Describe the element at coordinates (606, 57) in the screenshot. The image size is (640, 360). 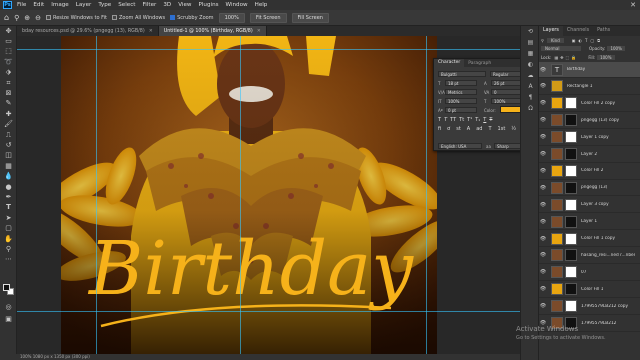
I see `fill-field: 100%` at that location.